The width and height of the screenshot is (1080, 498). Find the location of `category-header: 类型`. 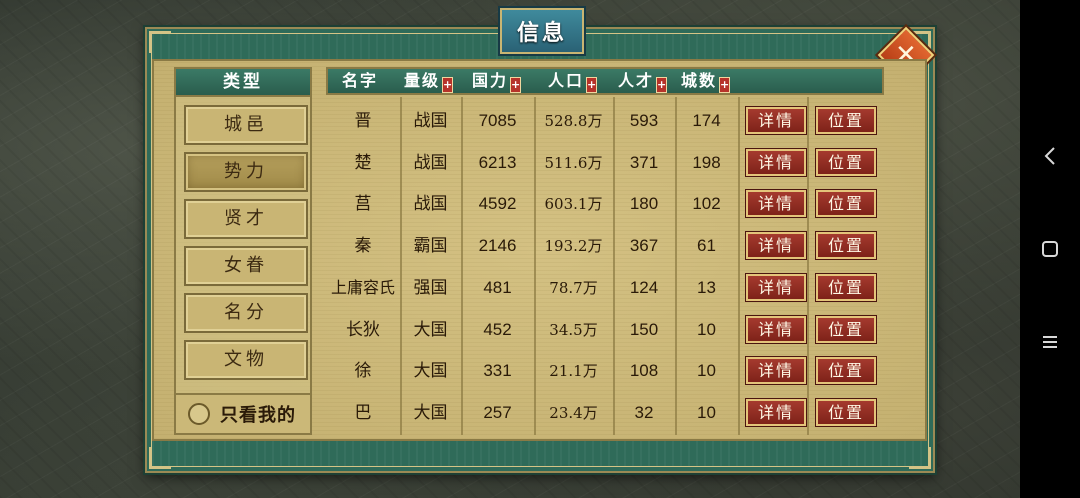

category-header: 类型 is located at coordinates (243, 83).